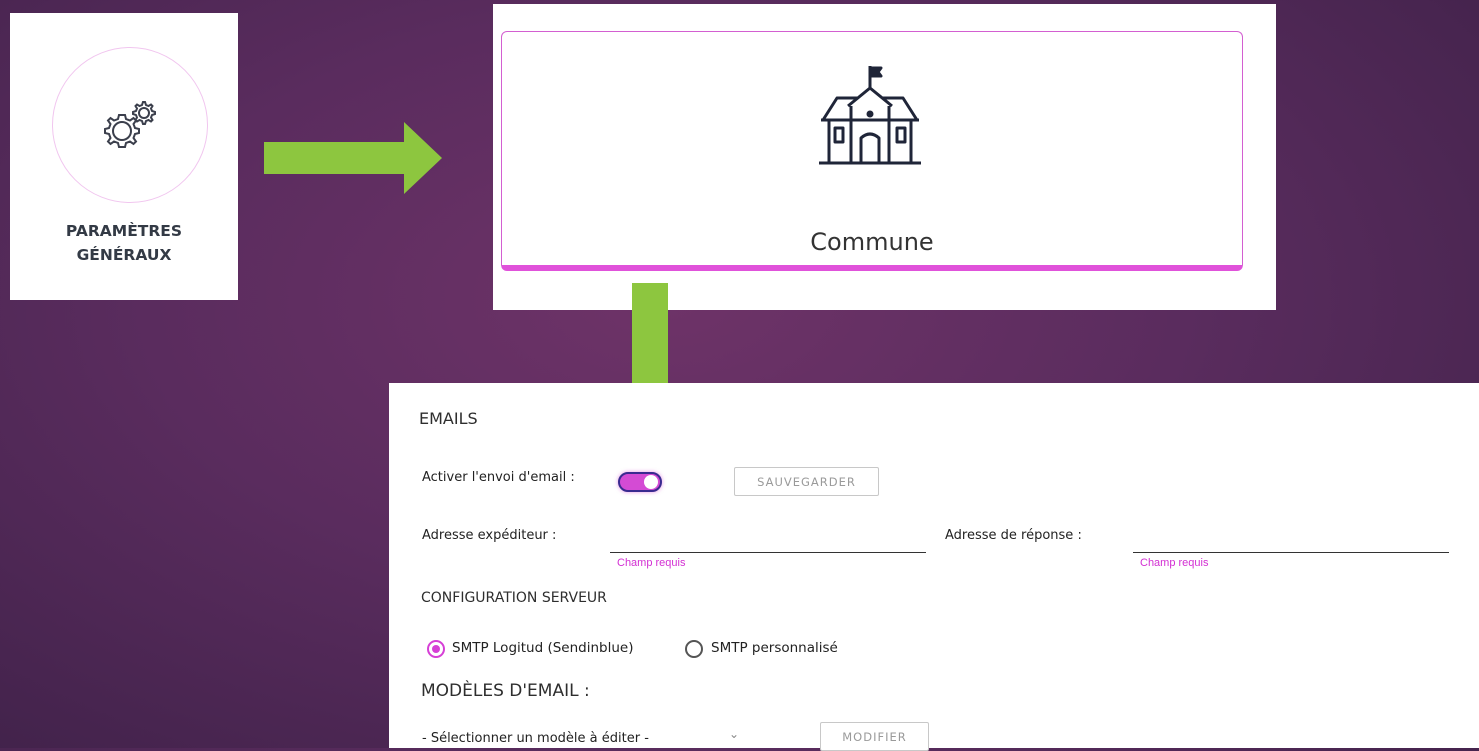 This screenshot has height=751, width=1479. What do you see at coordinates (768, 540) in the screenshot?
I see `sender-address-input` at bounding box center [768, 540].